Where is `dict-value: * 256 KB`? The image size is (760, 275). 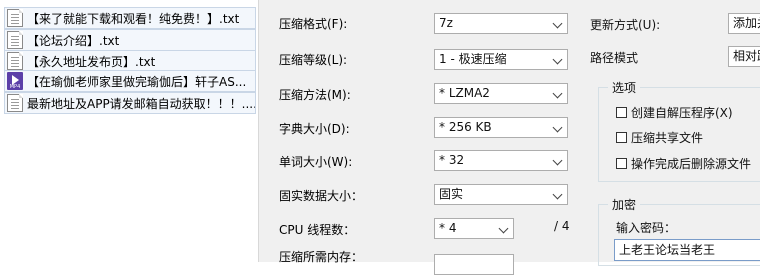 dict-value: * 256 KB is located at coordinates (465, 127).